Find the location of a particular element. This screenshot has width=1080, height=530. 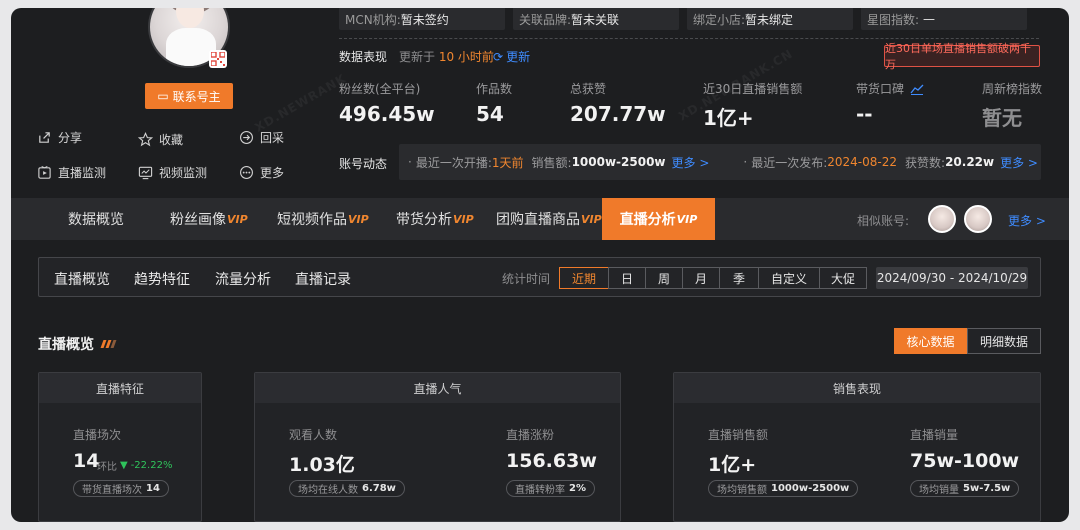

divider is located at coordinates (689, 38).